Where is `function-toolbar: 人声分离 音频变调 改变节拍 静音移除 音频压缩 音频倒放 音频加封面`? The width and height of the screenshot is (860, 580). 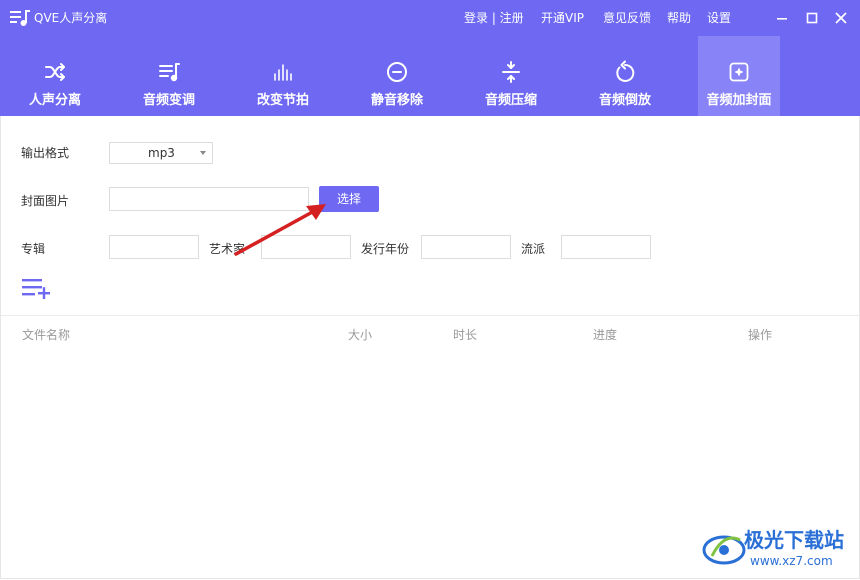
function-toolbar: 人声分离 音频变调 改变节拍 静音移除 音频压缩 音频倒放 音频加封面 is located at coordinates (430, 76).